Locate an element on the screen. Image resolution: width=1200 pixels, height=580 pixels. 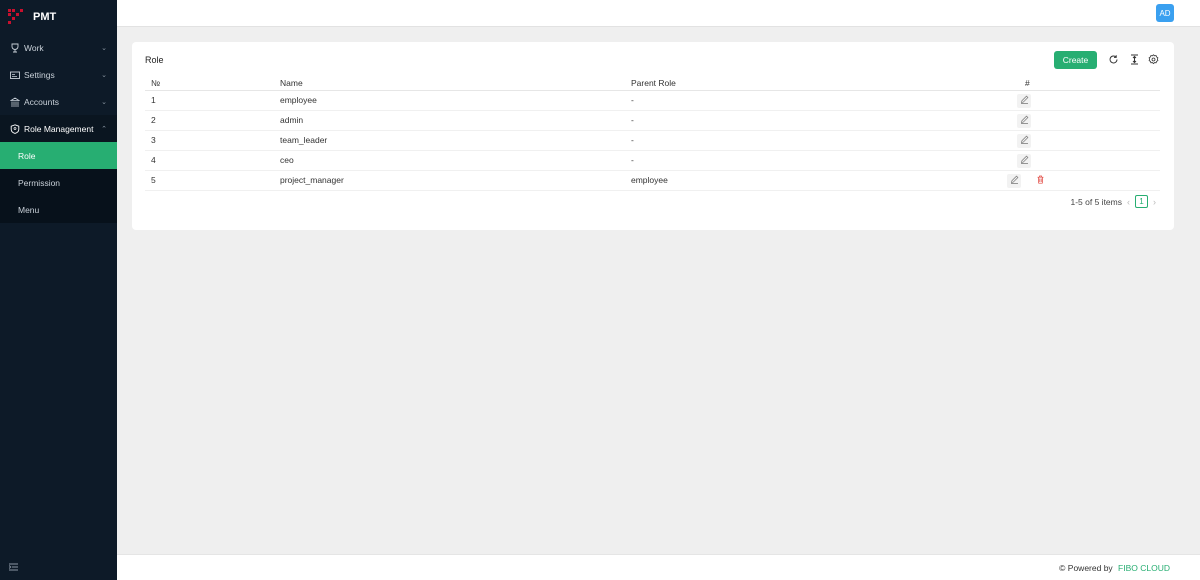
cell-name: ceo is located at coordinates (455, 160).